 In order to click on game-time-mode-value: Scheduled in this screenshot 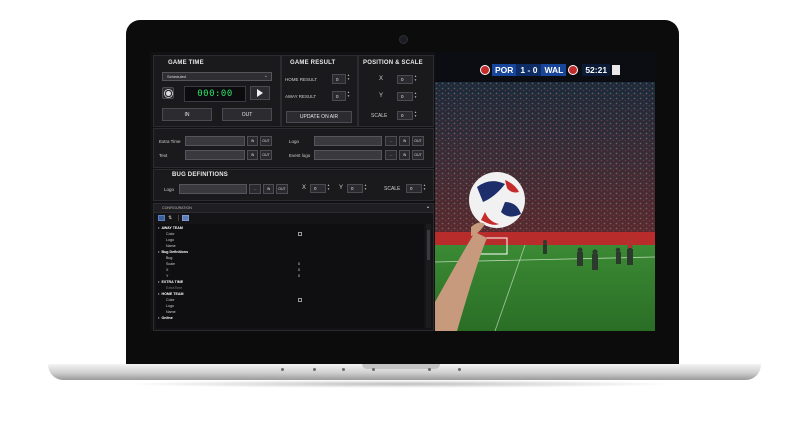, I will do `click(176, 76)`.